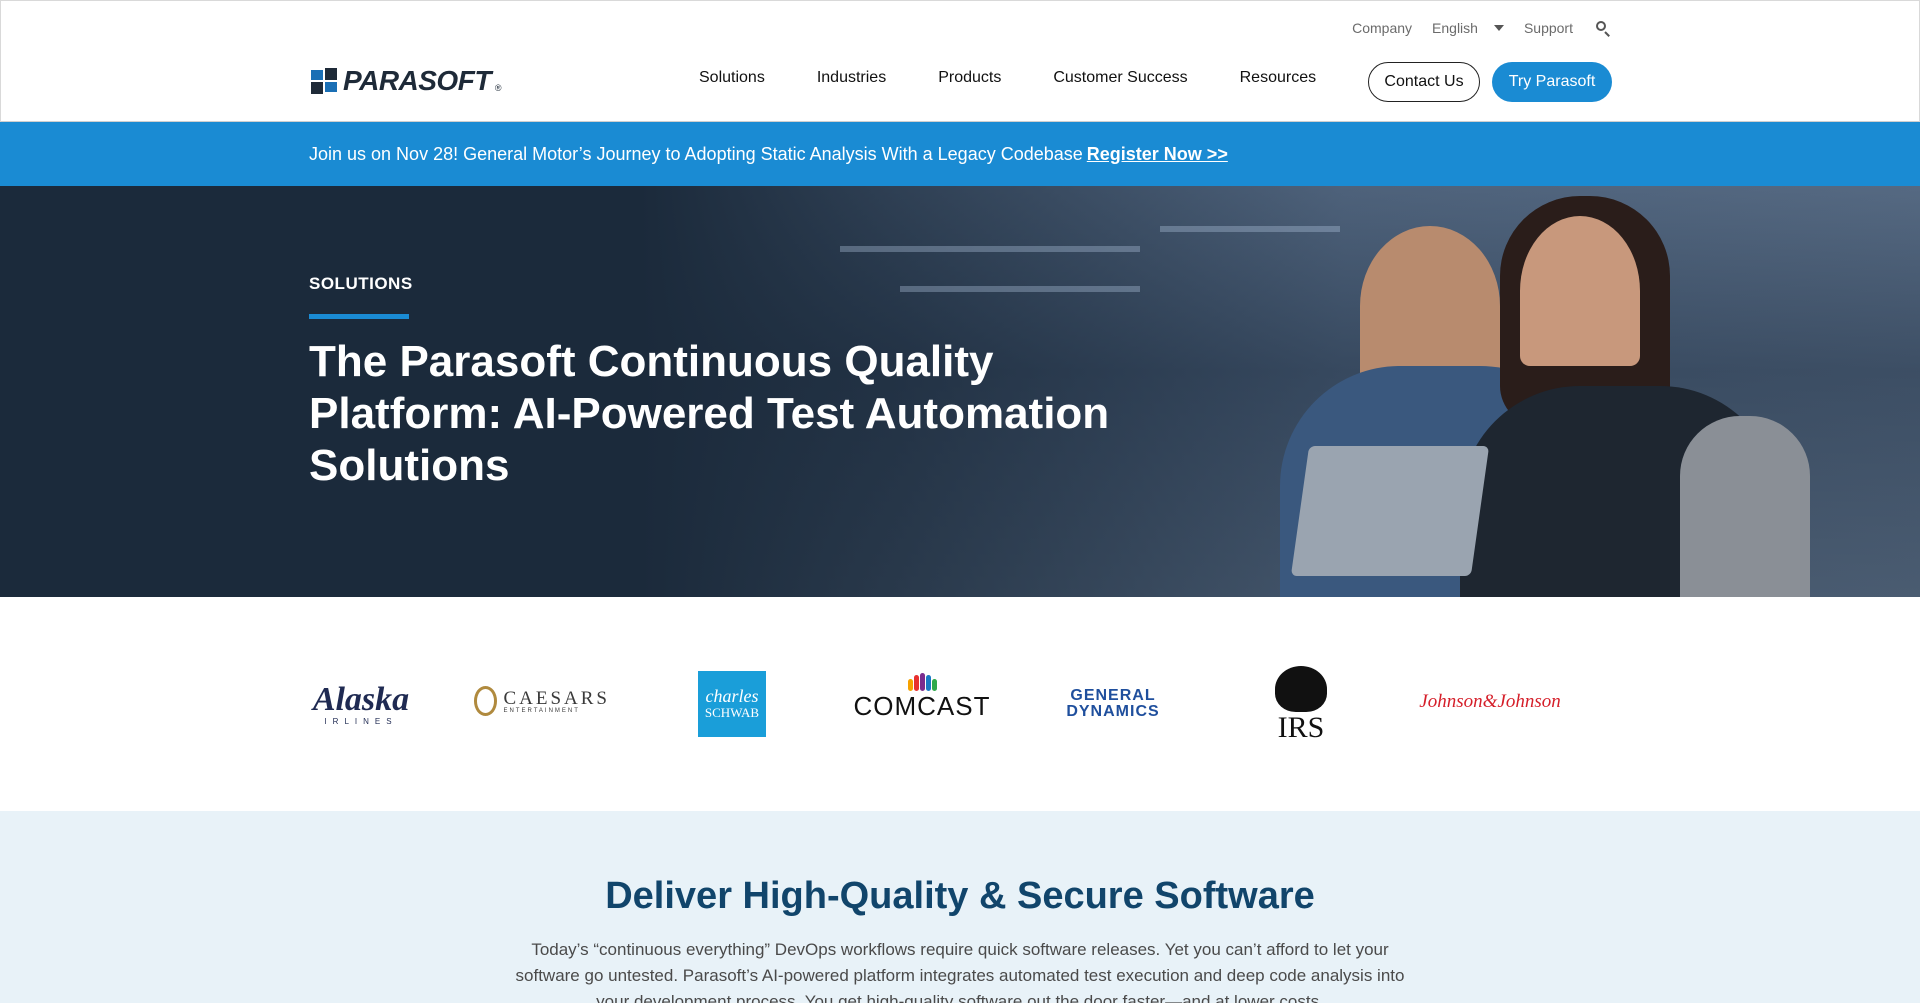 Image resolution: width=1920 pixels, height=1003 pixels. I want to click on nav-products: Products, so click(969, 78).